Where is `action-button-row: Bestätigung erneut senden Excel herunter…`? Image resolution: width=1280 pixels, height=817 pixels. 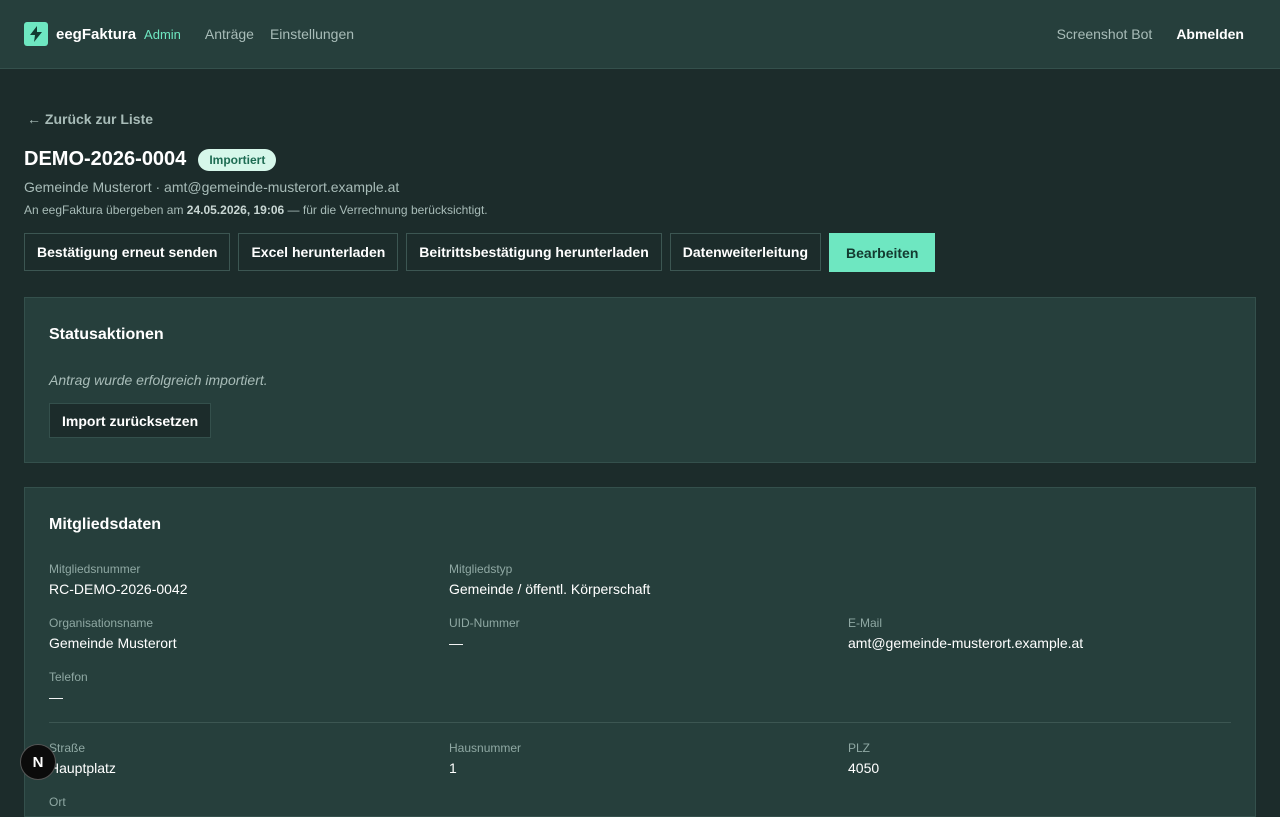
action-button-row: Bestätigung erneut senden Excel herunter… is located at coordinates (483, 252).